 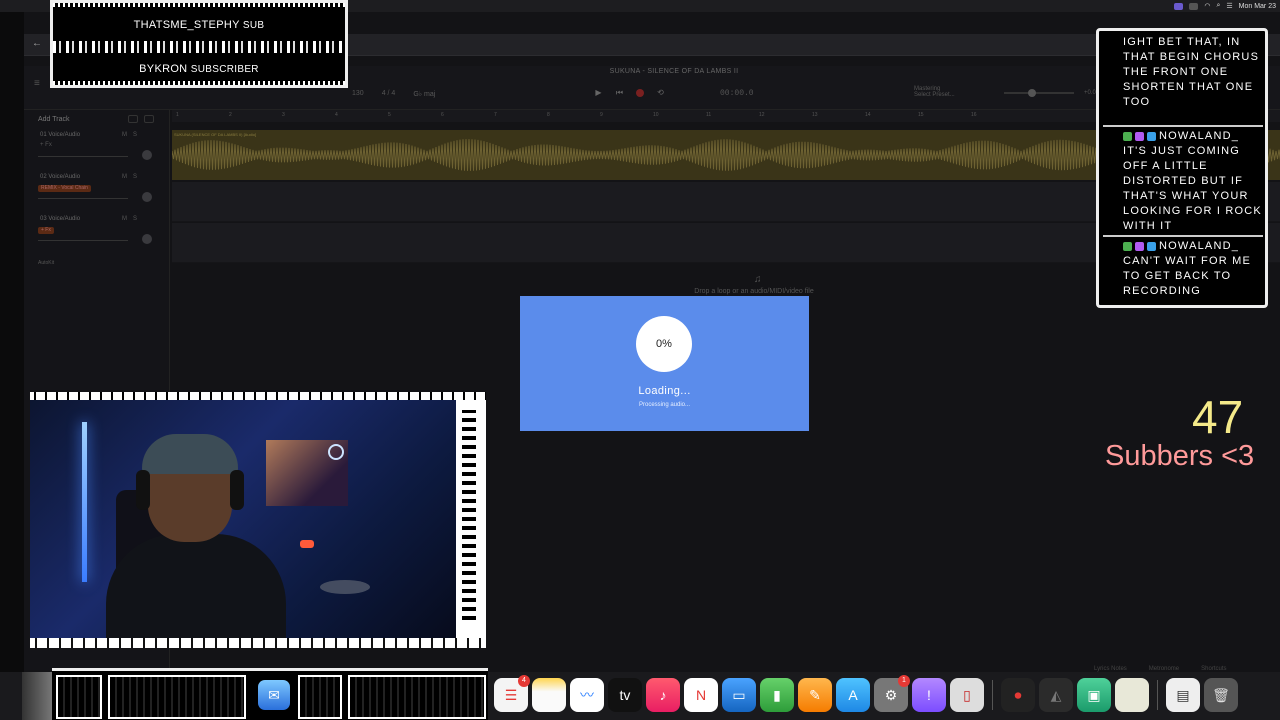 I want to click on progress-circle: 0%, so click(x=664, y=344).